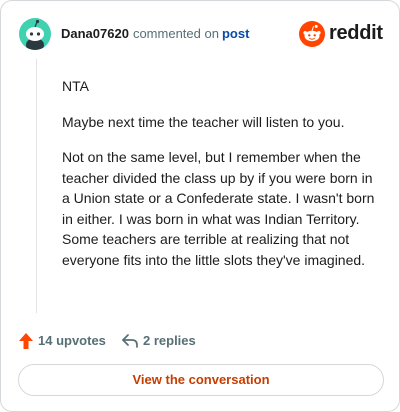  Describe the element at coordinates (95, 33) in the screenshot. I see `username-link: Dana07620` at that location.